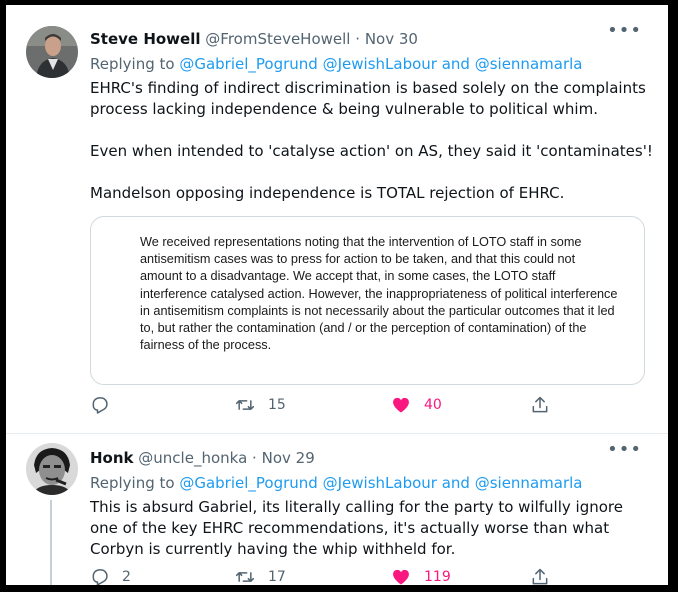 The height and width of the screenshot is (592, 678). Describe the element at coordinates (433, 405) in the screenshot. I see `like-count: 40` at that location.